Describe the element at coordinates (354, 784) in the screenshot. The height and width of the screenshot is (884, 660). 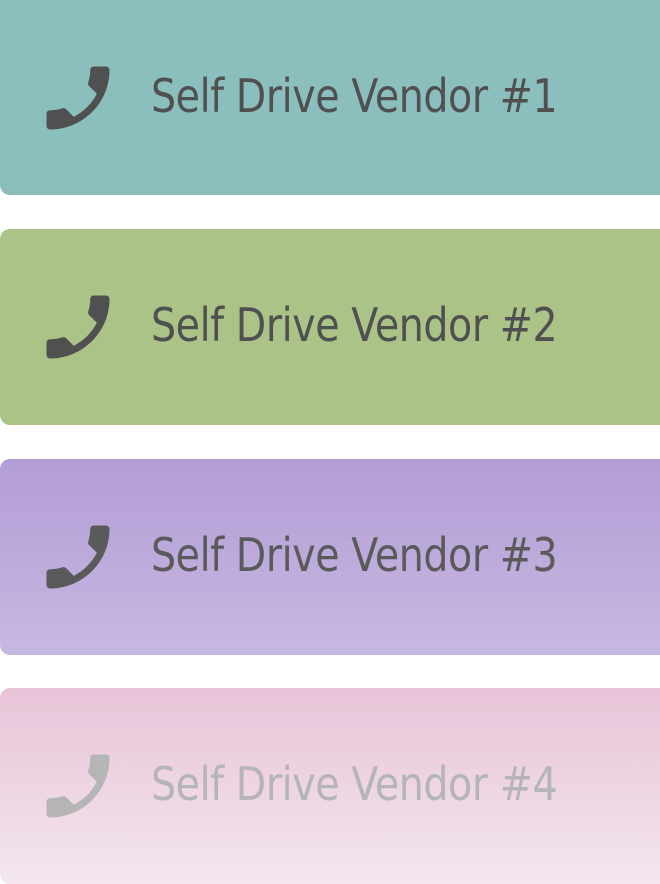
I see `vendor-label: Self Drive Vendor #4` at that location.